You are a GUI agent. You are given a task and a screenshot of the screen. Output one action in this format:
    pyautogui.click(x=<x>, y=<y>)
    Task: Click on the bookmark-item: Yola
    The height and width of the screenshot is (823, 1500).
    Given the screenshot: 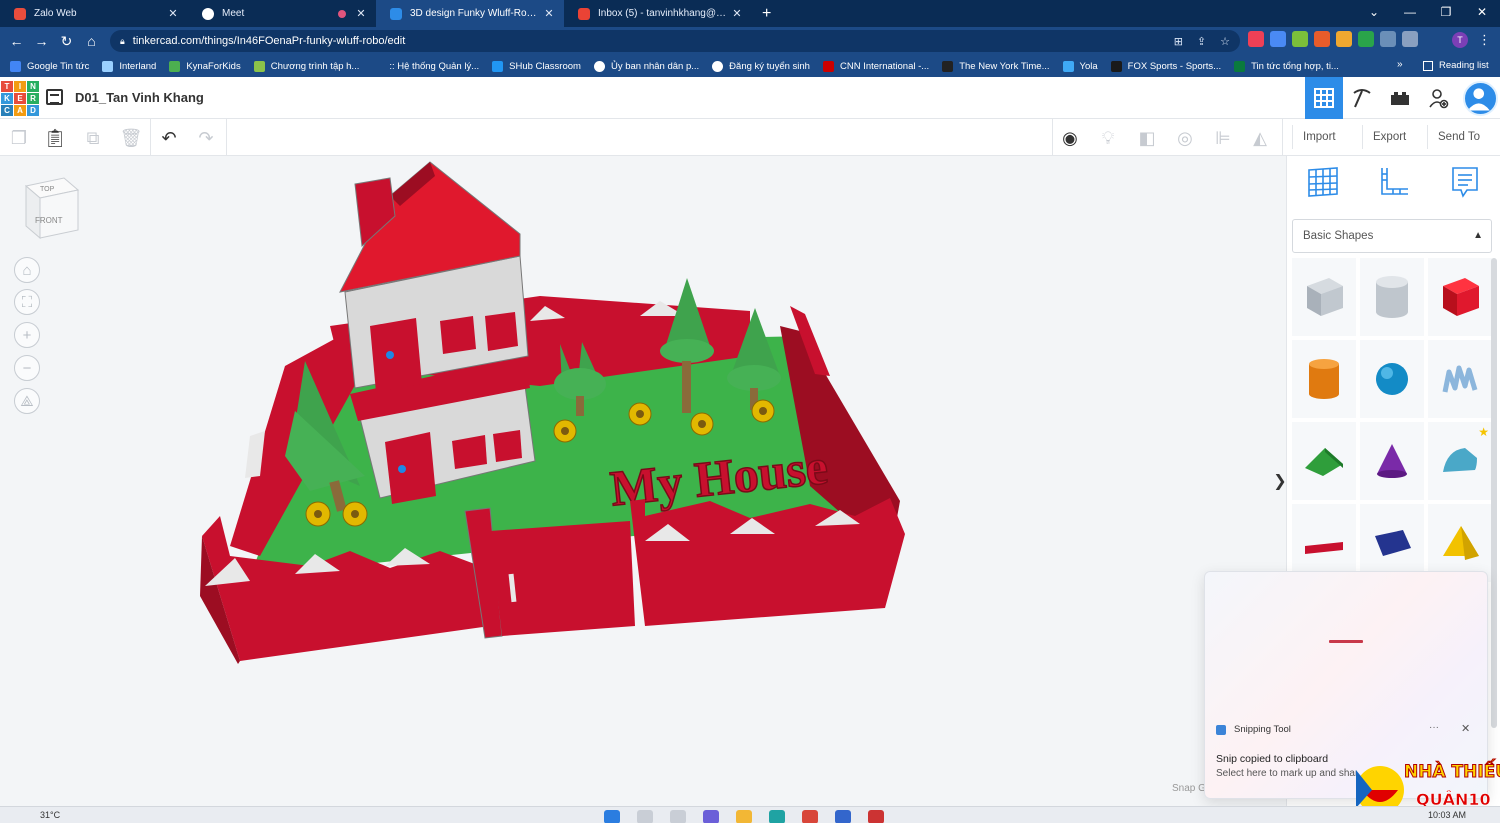 What is the action you would take?
    pyautogui.click(x=1080, y=66)
    